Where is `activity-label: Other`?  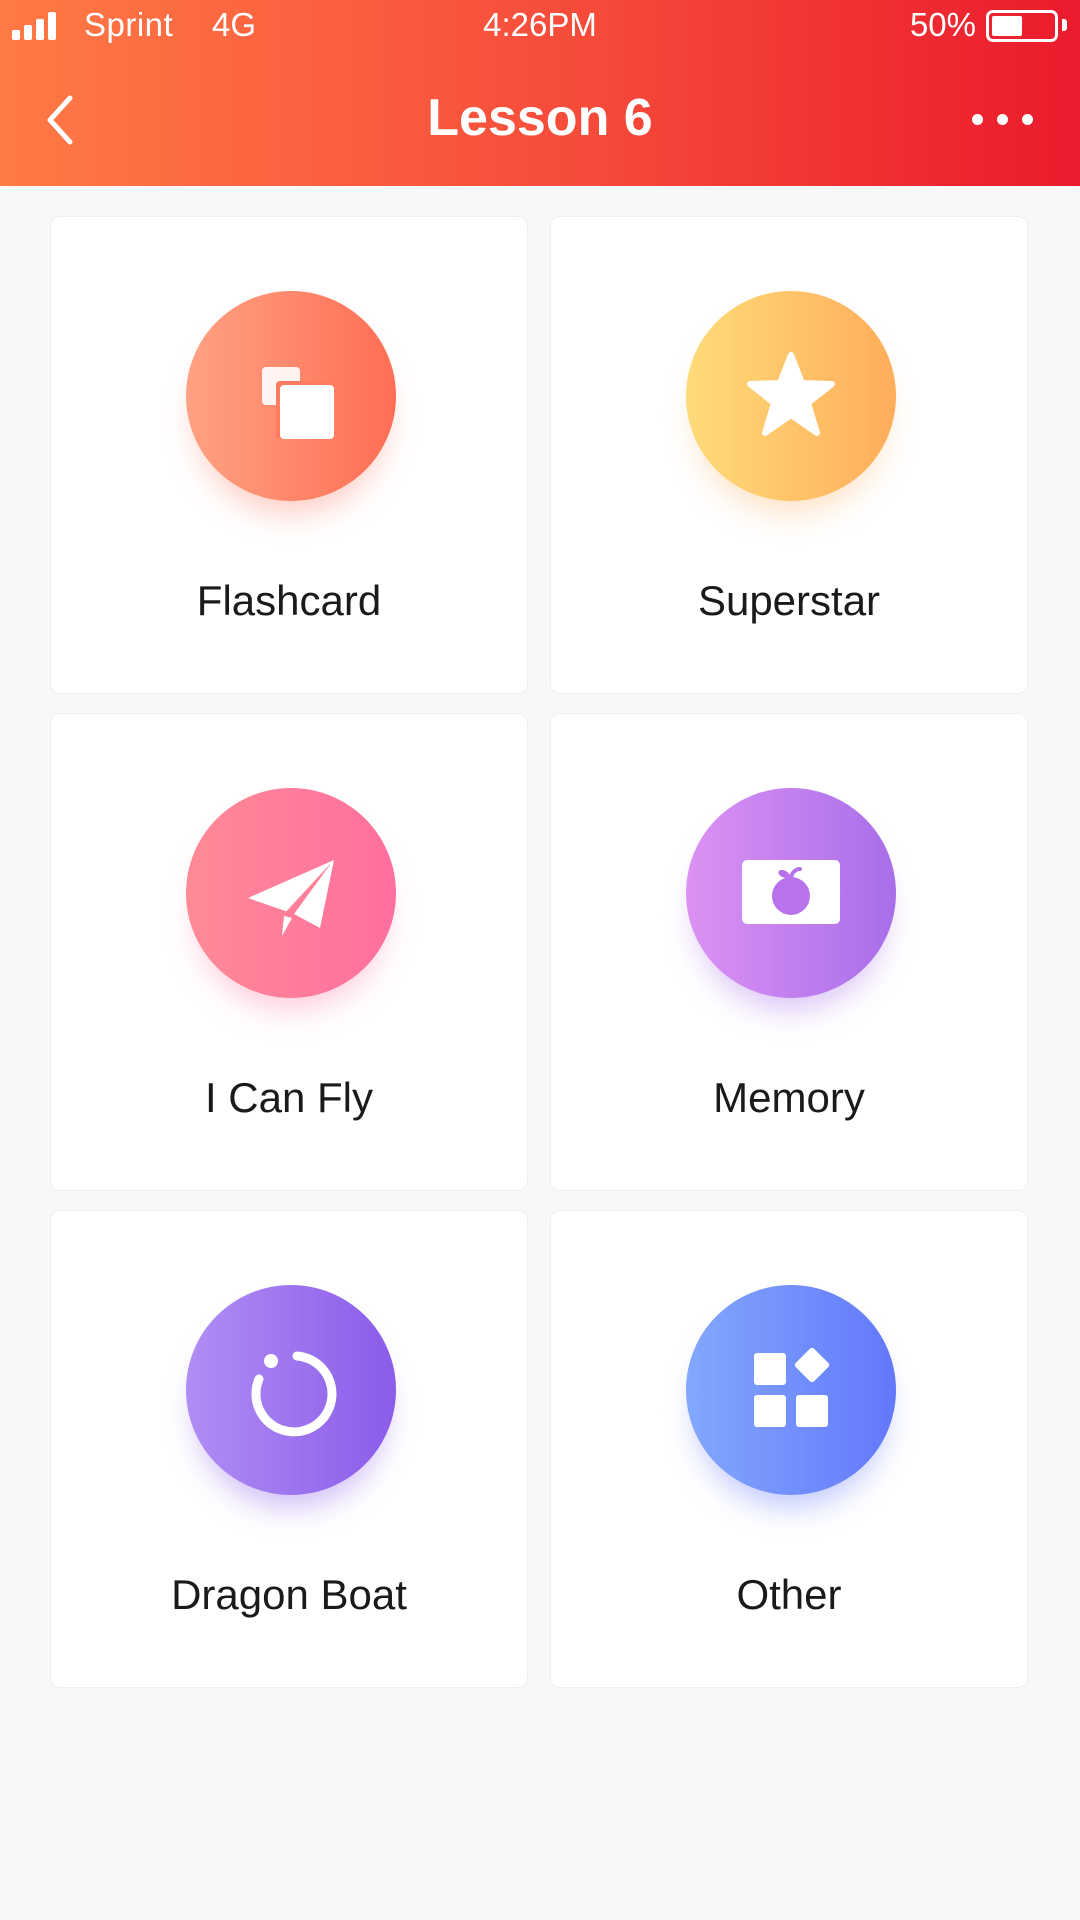
activity-label: Other is located at coordinates (789, 1594).